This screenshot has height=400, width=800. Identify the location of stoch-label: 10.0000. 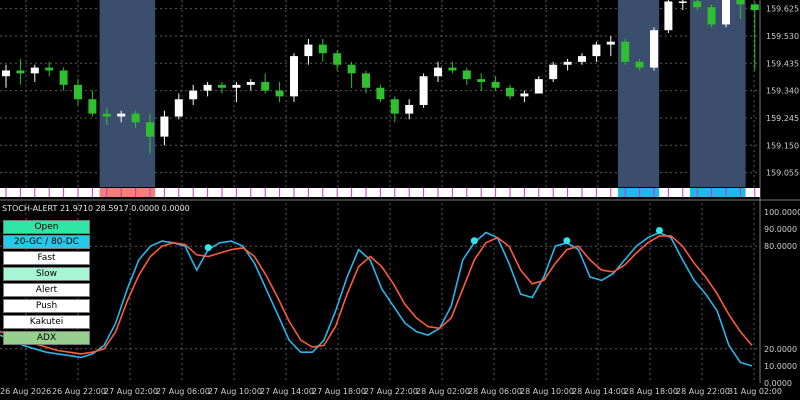
(780, 366).